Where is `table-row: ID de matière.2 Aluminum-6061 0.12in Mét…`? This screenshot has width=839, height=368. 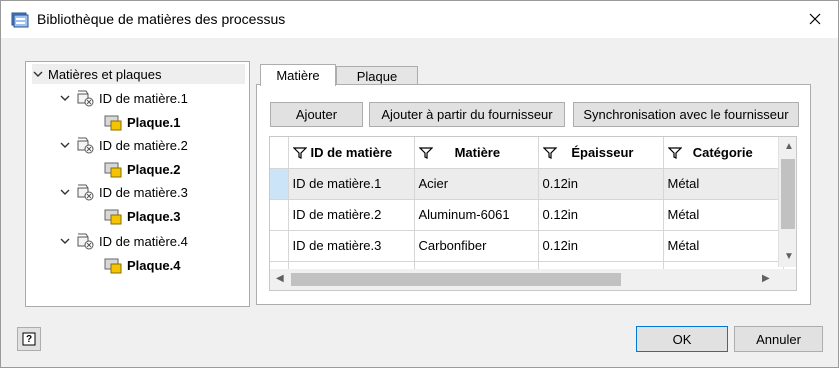
table-row: ID de matière.2 Aluminum-6061 0.12in Mét… is located at coordinates (527, 215).